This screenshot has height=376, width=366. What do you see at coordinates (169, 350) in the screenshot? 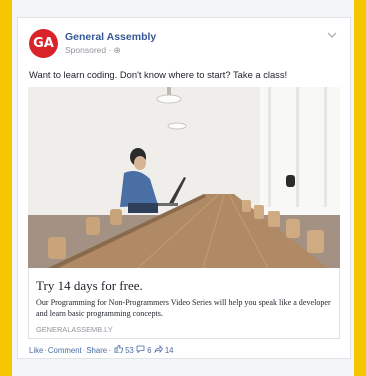
I see `share-count: 14` at bounding box center [169, 350].